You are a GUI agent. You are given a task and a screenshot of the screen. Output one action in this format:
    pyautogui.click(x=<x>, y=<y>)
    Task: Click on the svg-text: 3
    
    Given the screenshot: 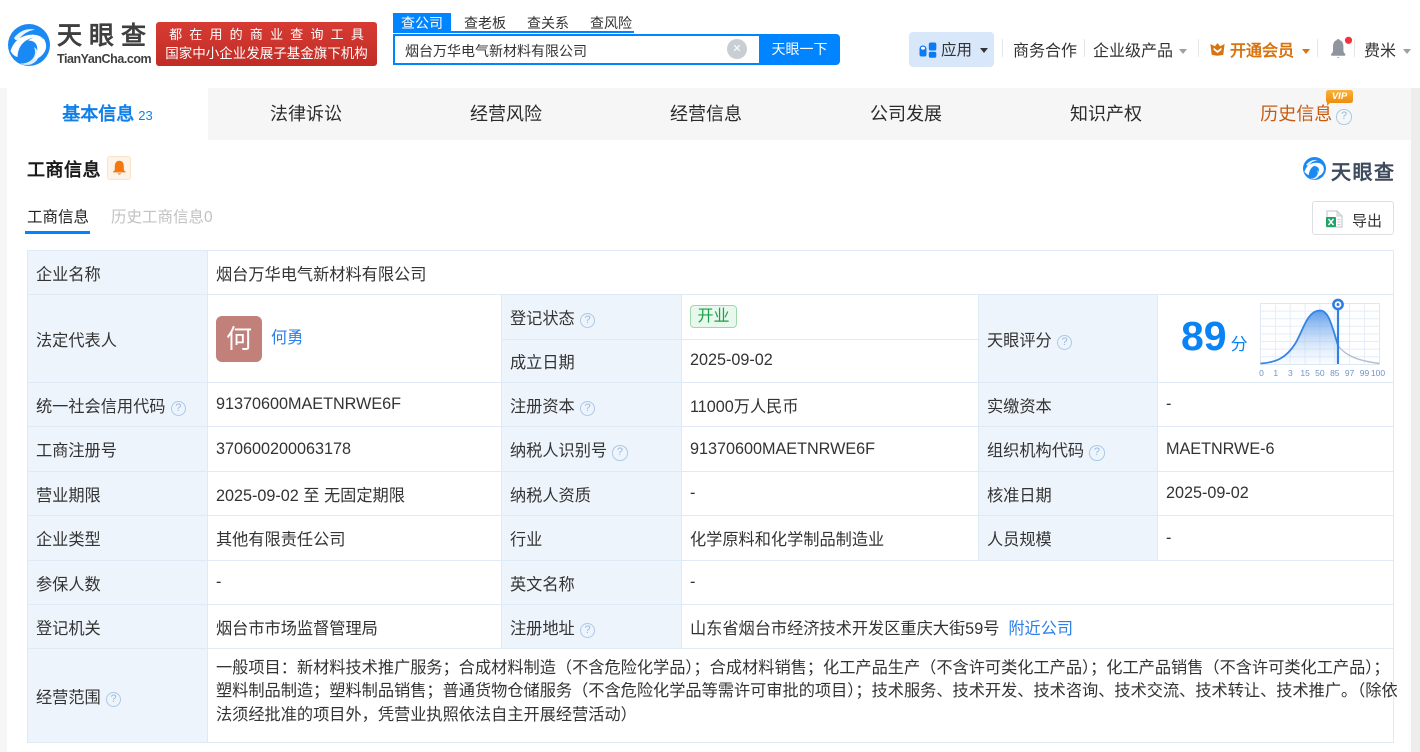 What is the action you would take?
    pyautogui.click(x=1290, y=373)
    